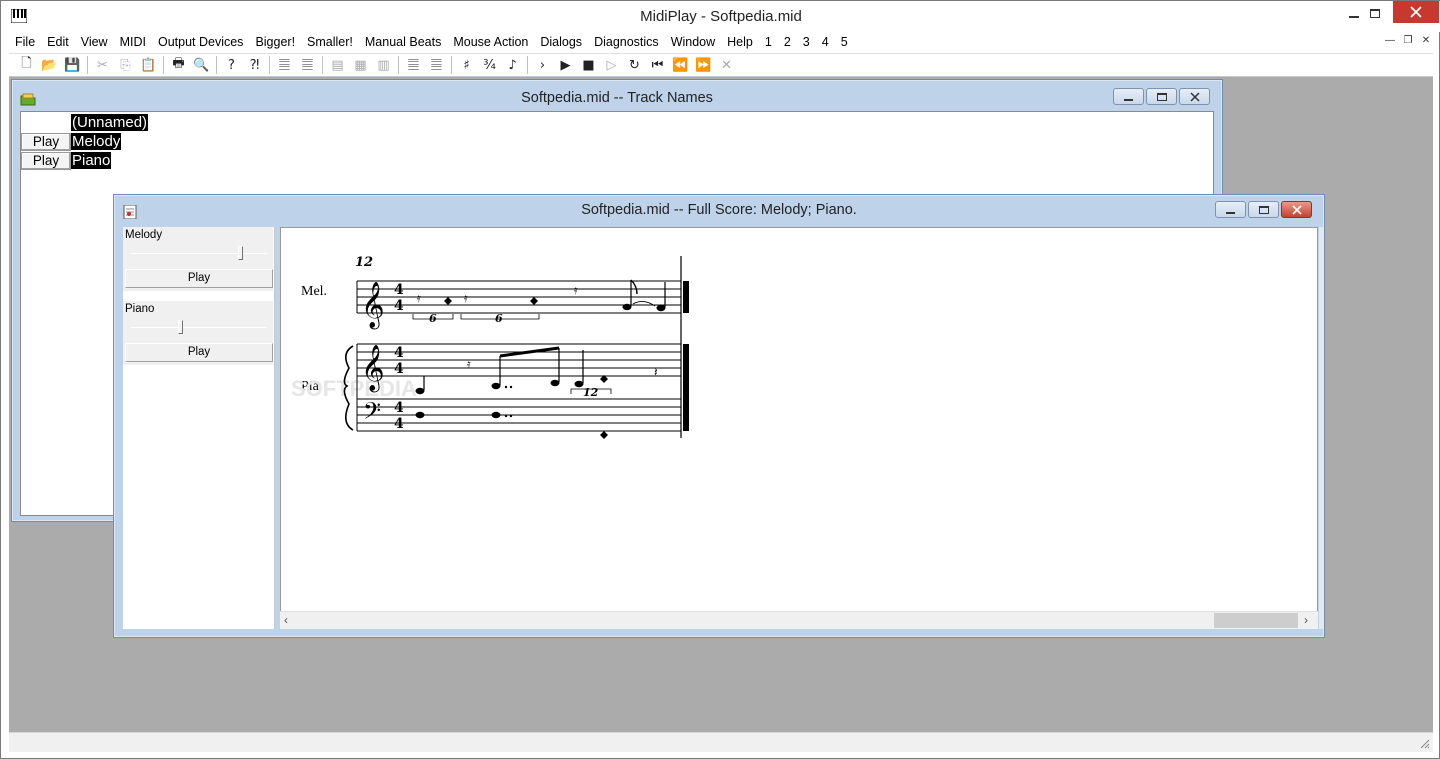  What do you see at coordinates (102, 65) in the screenshot?
I see `cut-icon: ✂` at bounding box center [102, 65].